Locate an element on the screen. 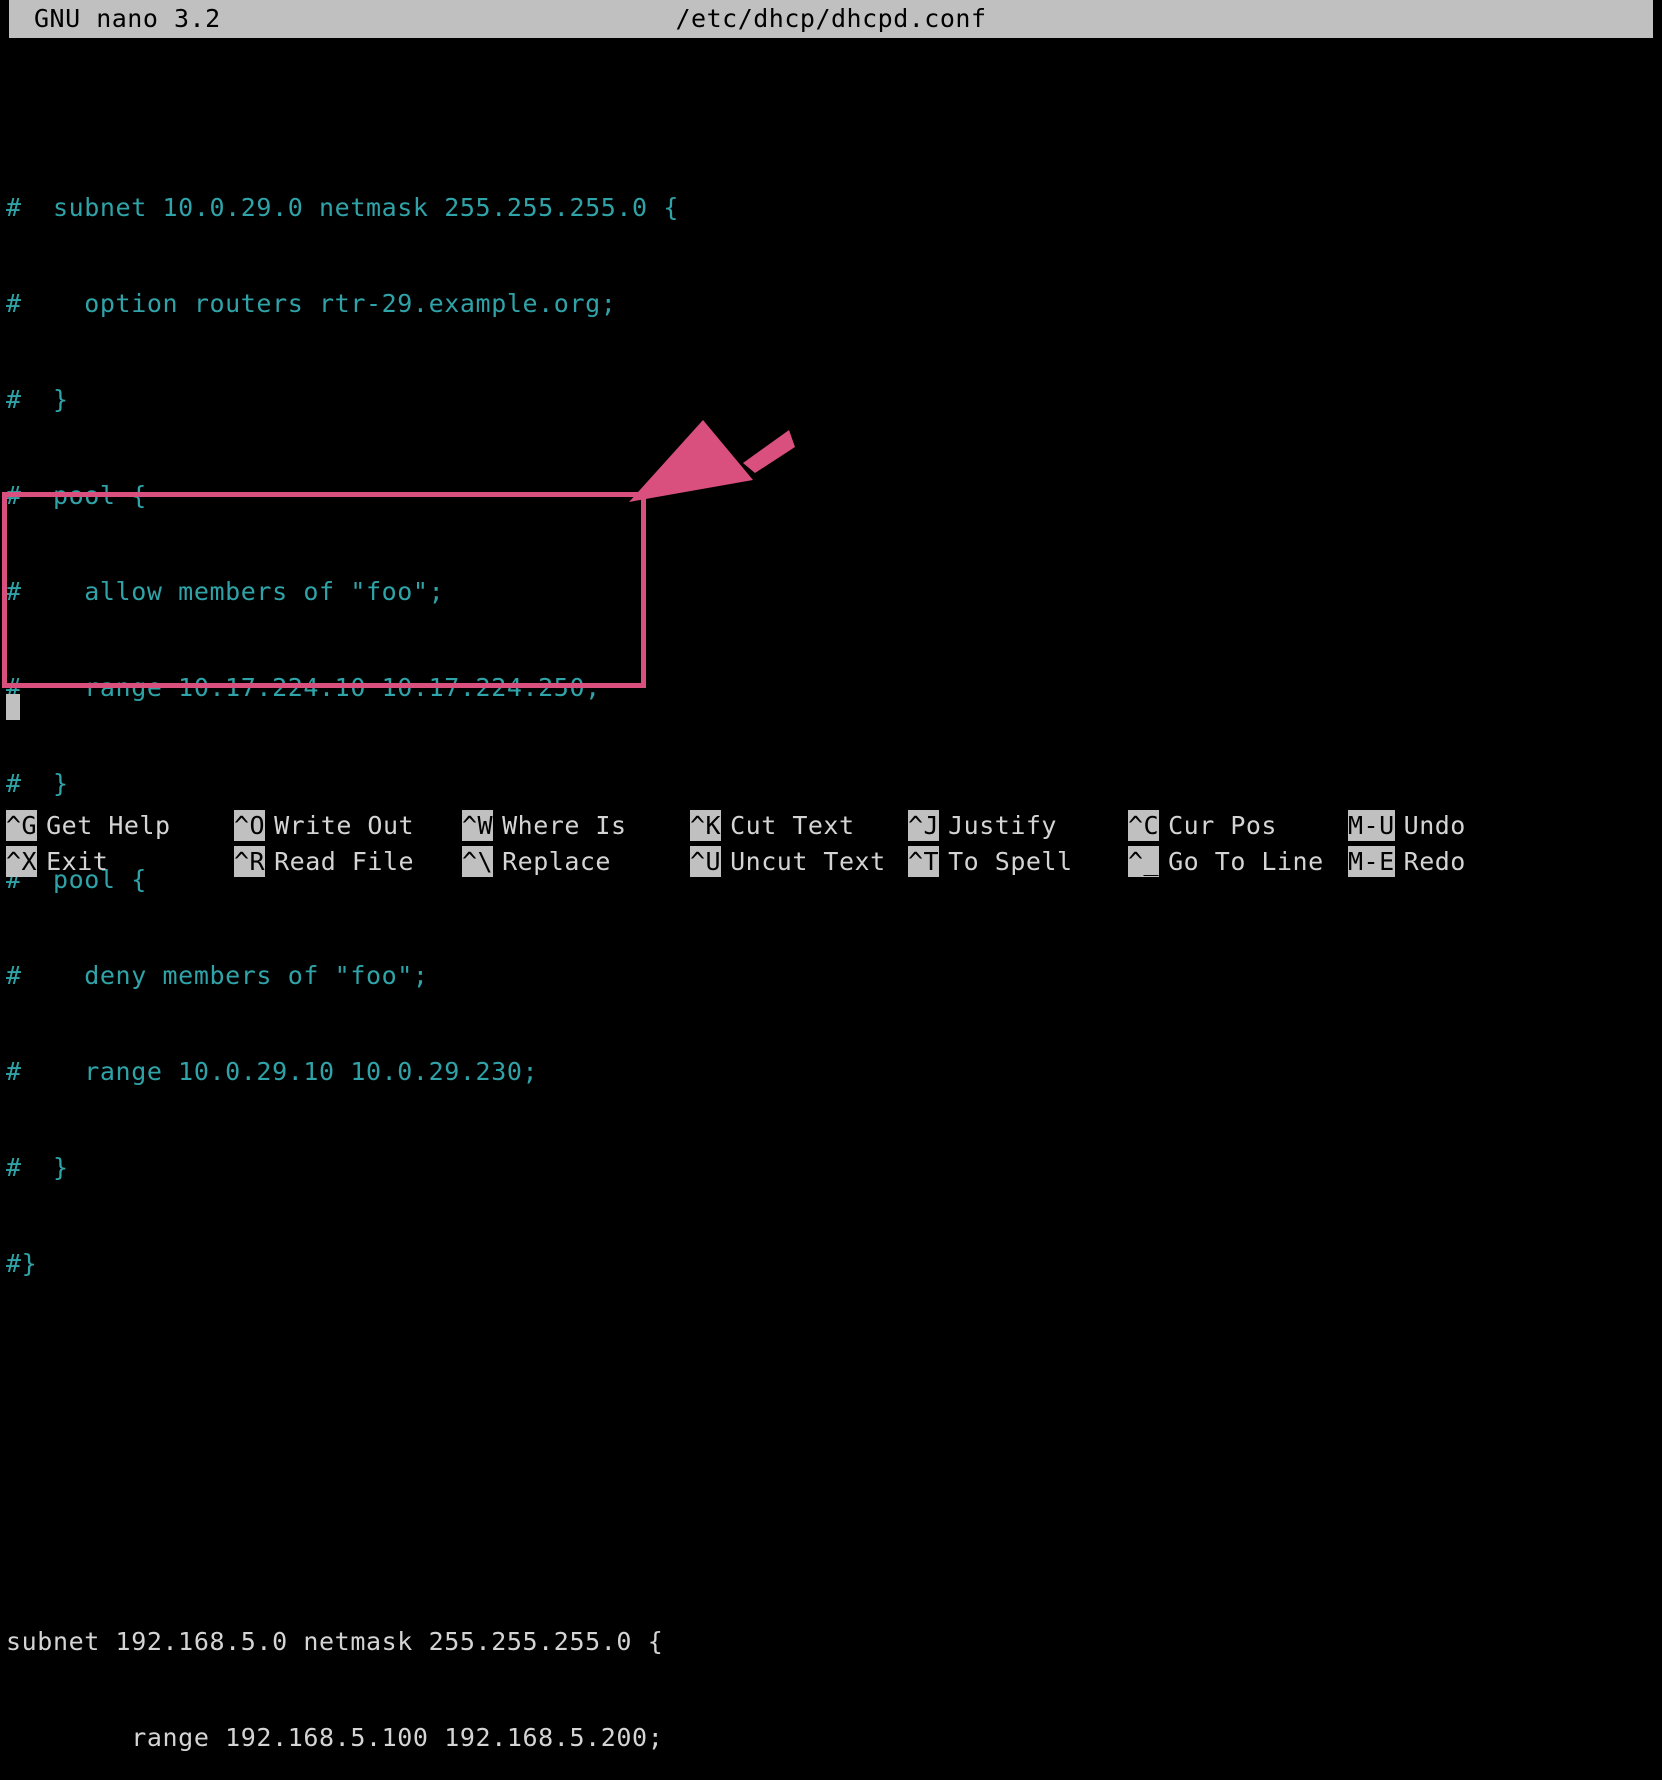  shortcut-get-help: ^G Get Help is located at coordinates (88, 826).